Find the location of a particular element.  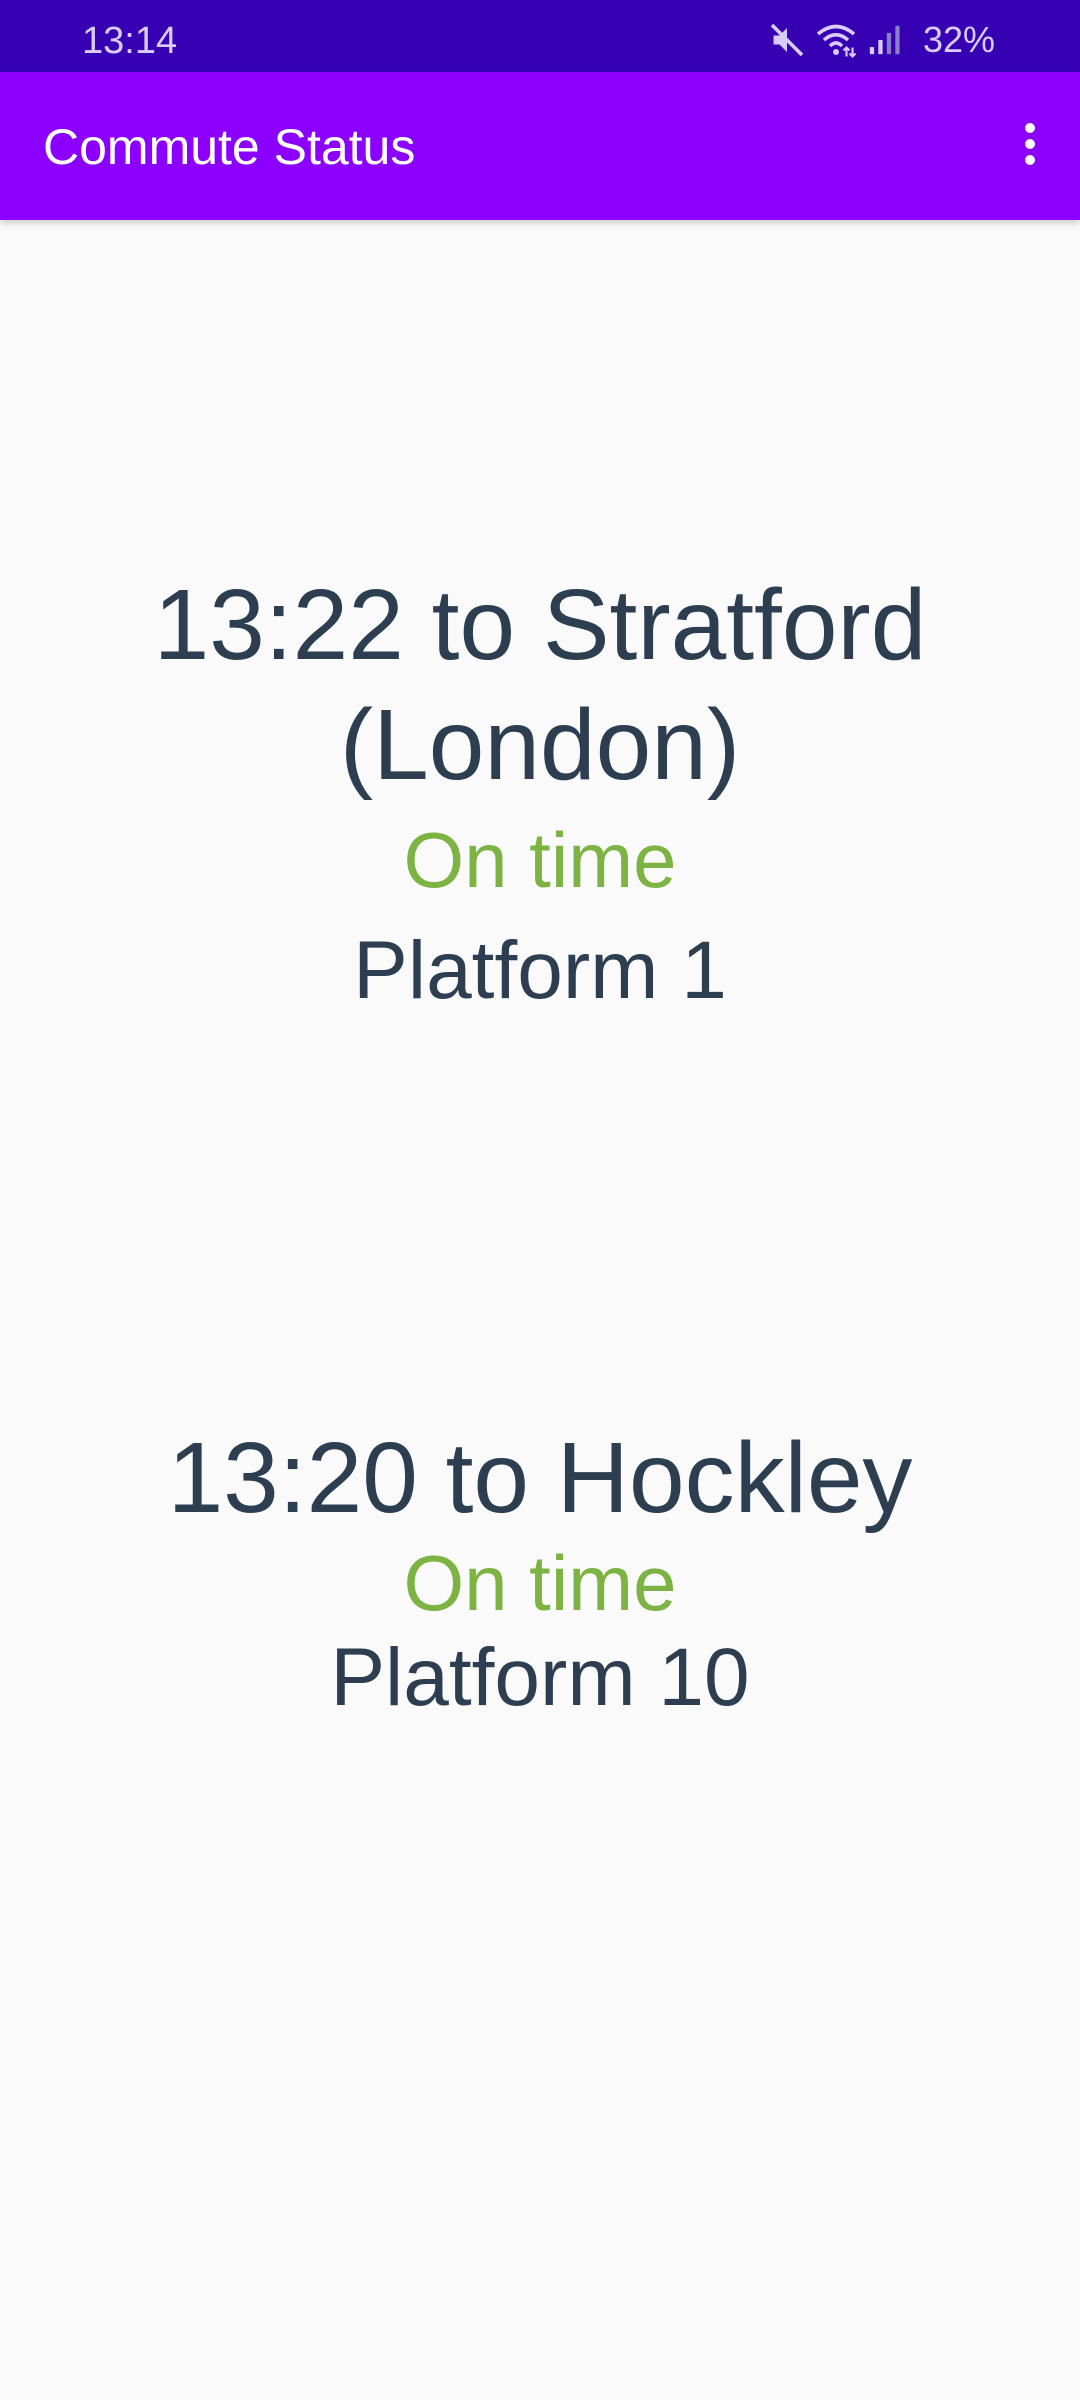

service-title: 13:22 to Stratford (London) is located at coordinates (540, 685).